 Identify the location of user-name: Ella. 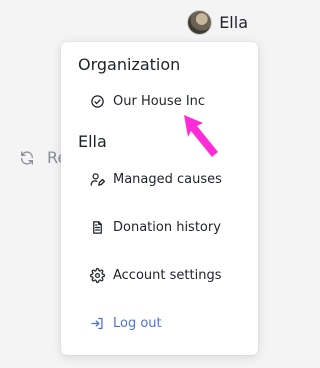
(233, 22).